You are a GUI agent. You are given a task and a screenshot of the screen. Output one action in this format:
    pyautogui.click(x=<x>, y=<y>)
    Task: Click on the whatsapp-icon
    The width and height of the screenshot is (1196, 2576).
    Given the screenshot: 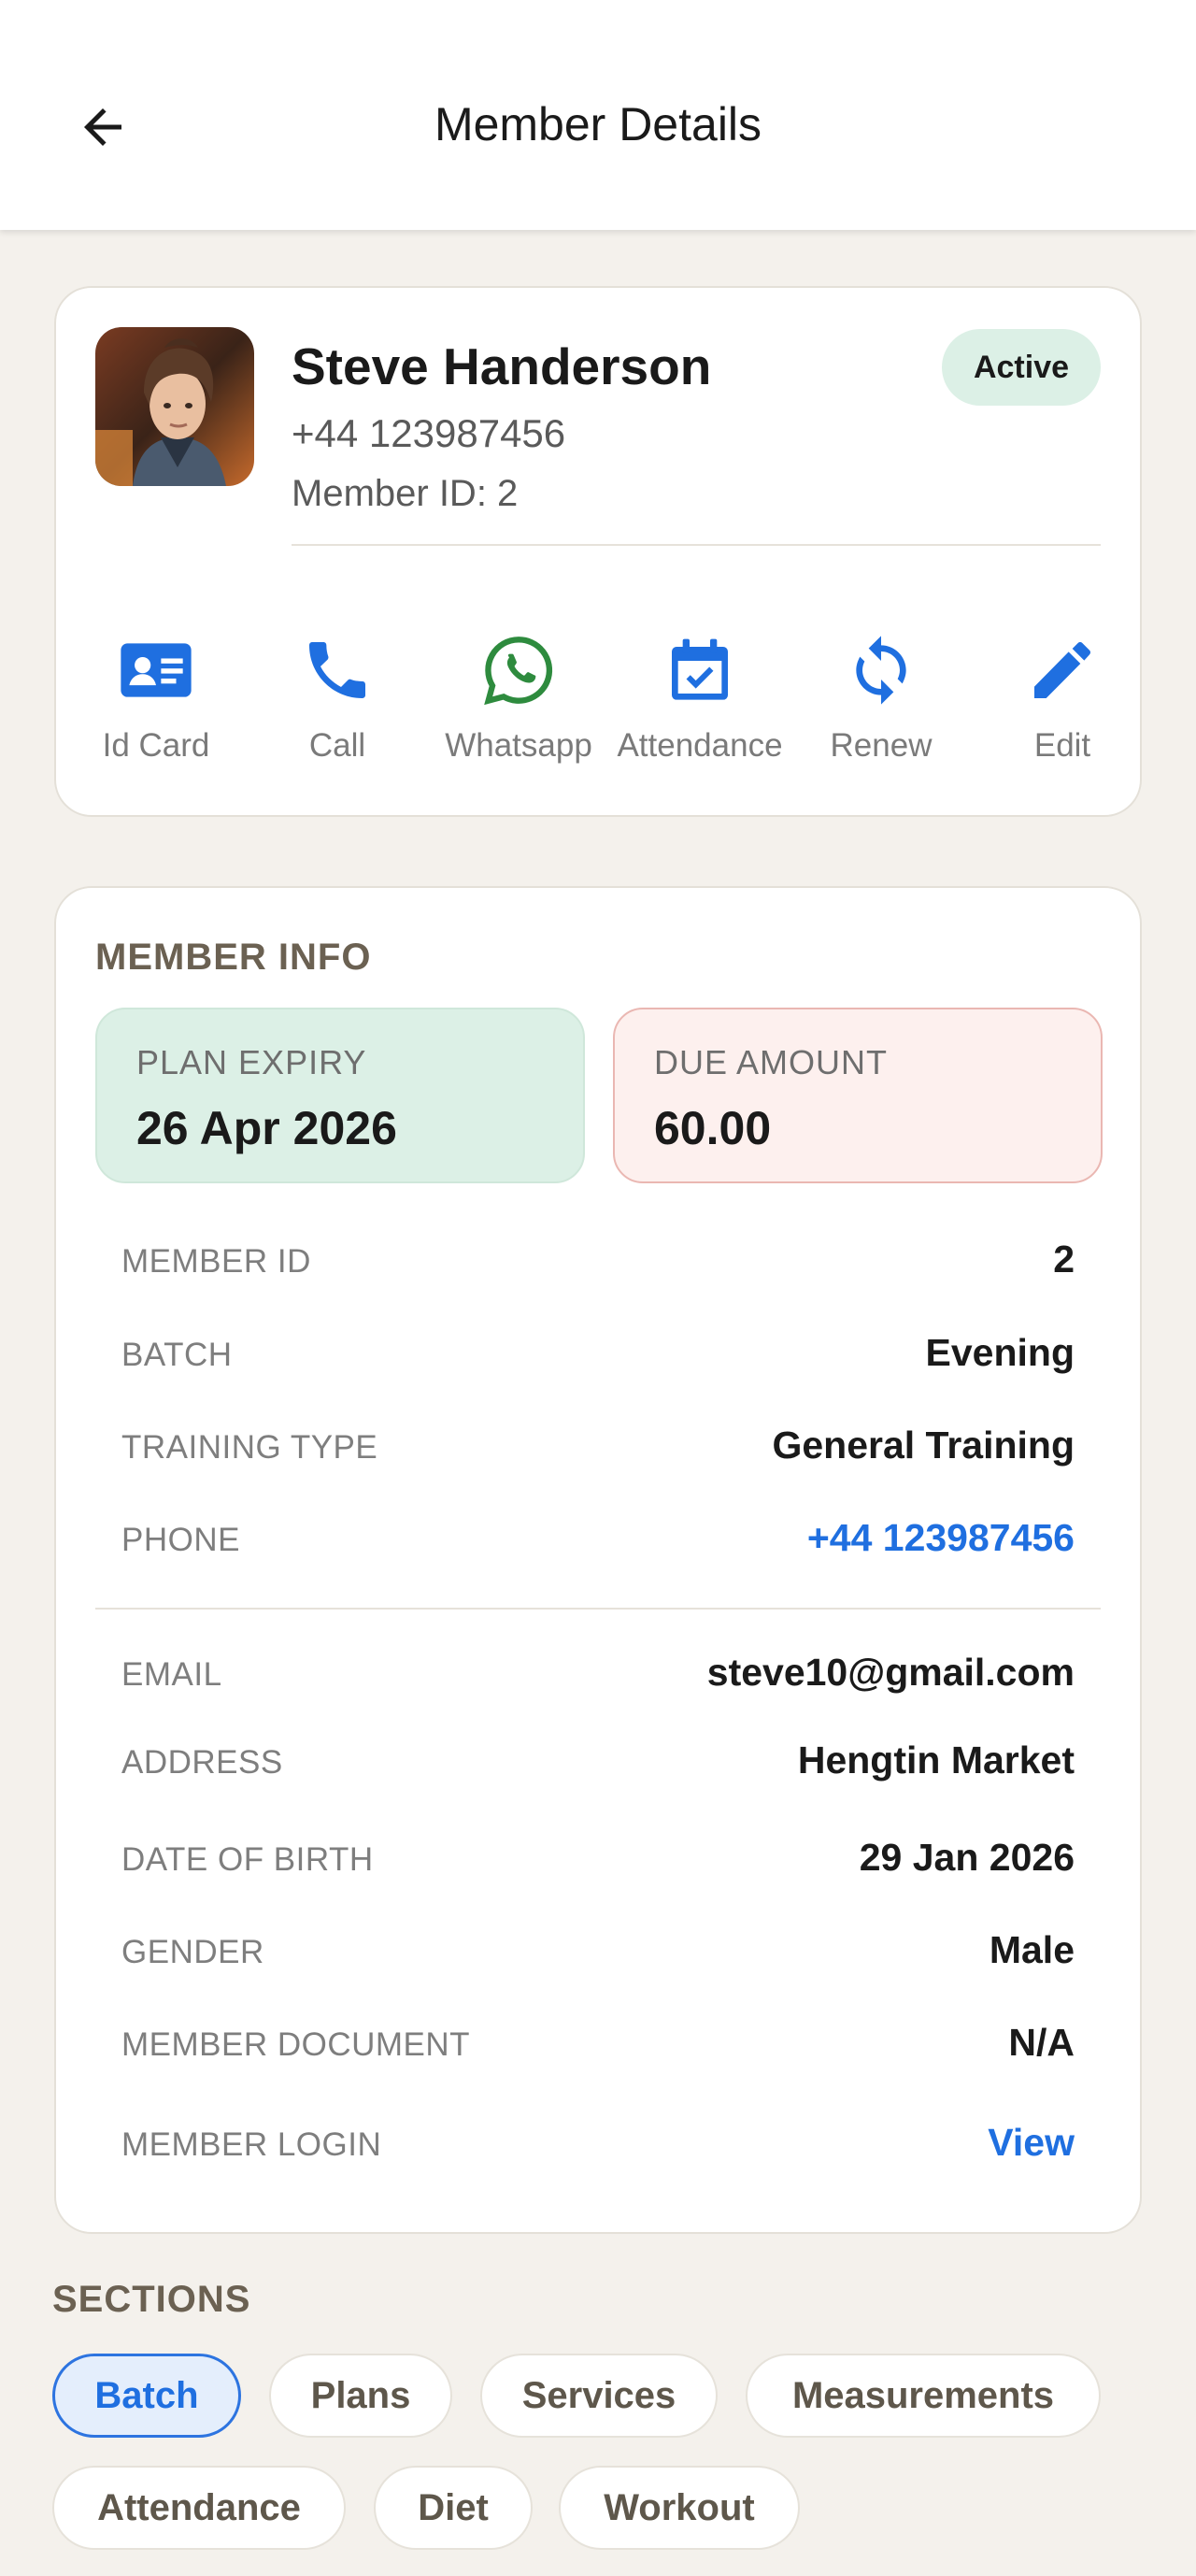 What is the action you would take?
    pyautogui.click(x=518, y=671)
    